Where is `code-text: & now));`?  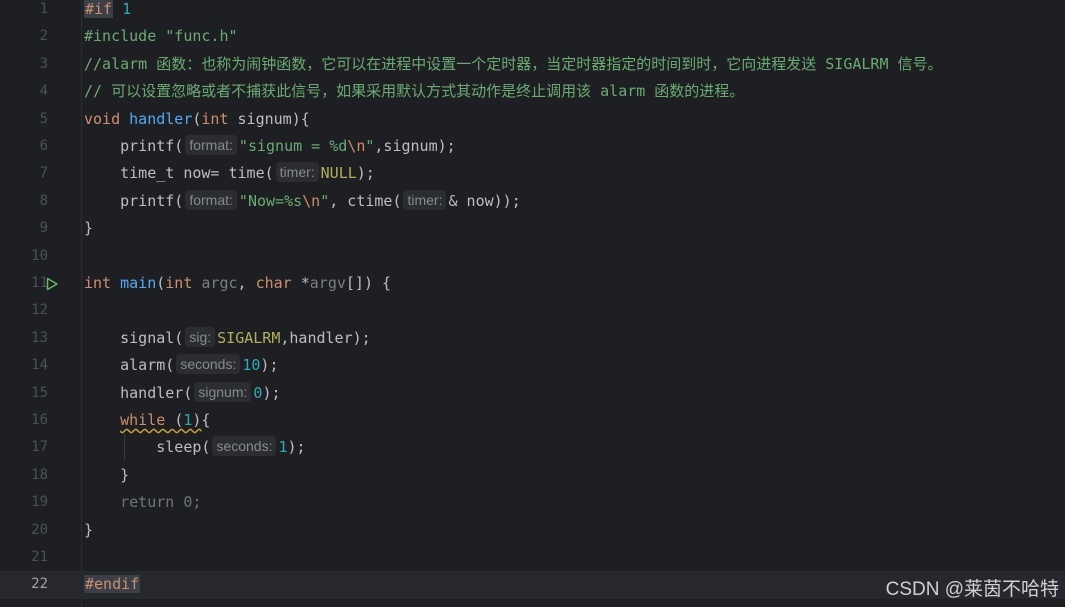
code-text: & now)); is located at coordinates (484, 200).